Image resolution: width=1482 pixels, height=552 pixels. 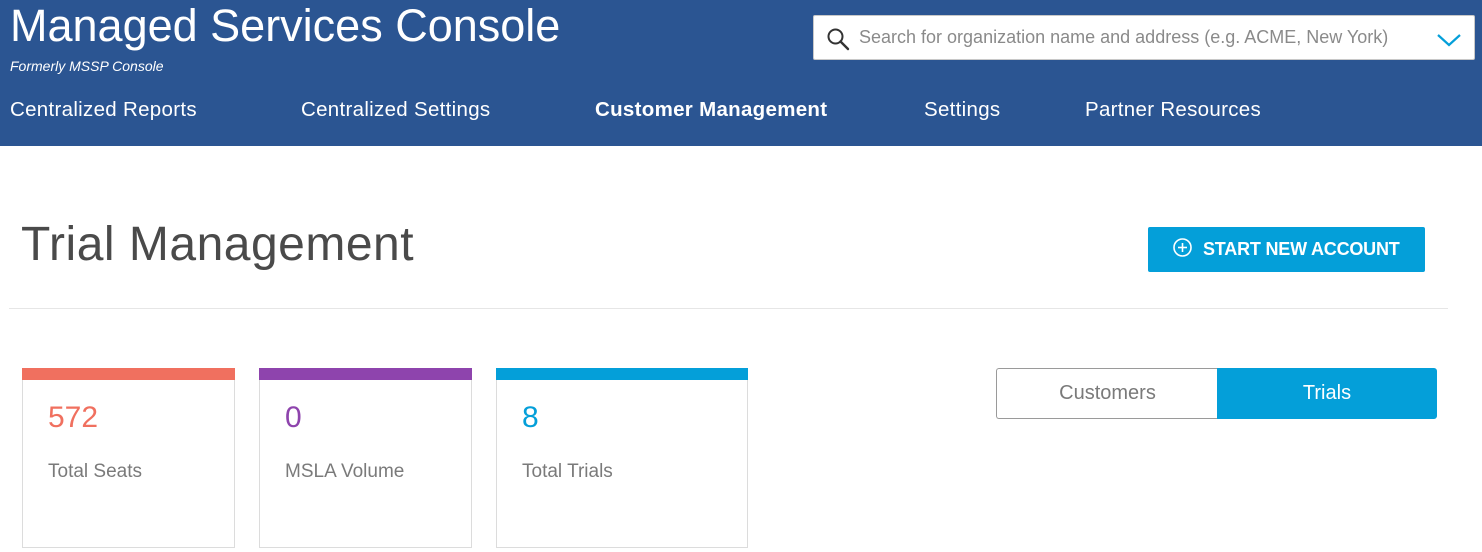 What do you see at coordinates (345, 471) in the screenshot?
I see `stat-label: MSLA Volume` at bounding box center [345, 471].